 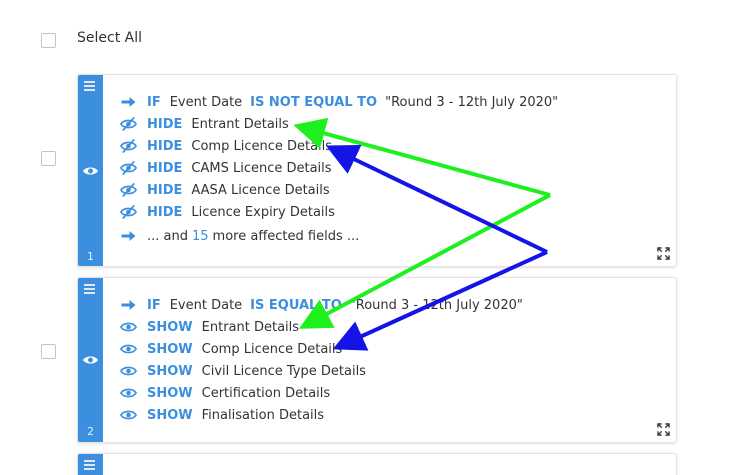 What do you see at coordinates (263, 415) in the screenshot?
I see `field-name: Finalisation Details` at bounding box center [263, 415].